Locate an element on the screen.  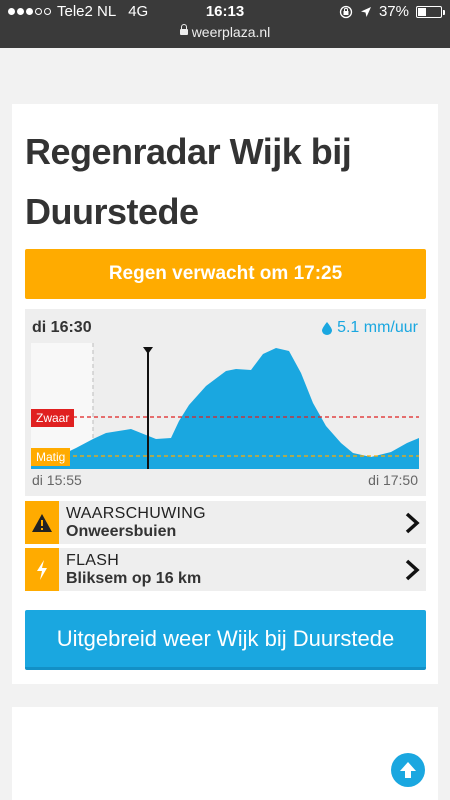
address-bar: weerplaza.nl is located at coordinates (225, 32).